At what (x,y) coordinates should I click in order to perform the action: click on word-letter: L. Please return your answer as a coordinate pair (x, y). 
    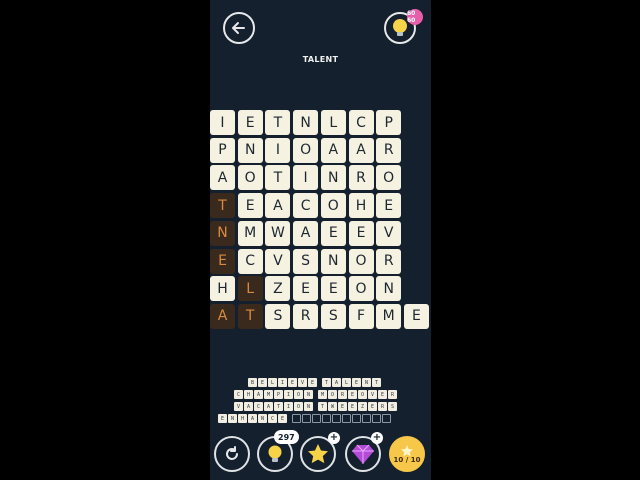
    Looking at the image, I should click on (346, 382).